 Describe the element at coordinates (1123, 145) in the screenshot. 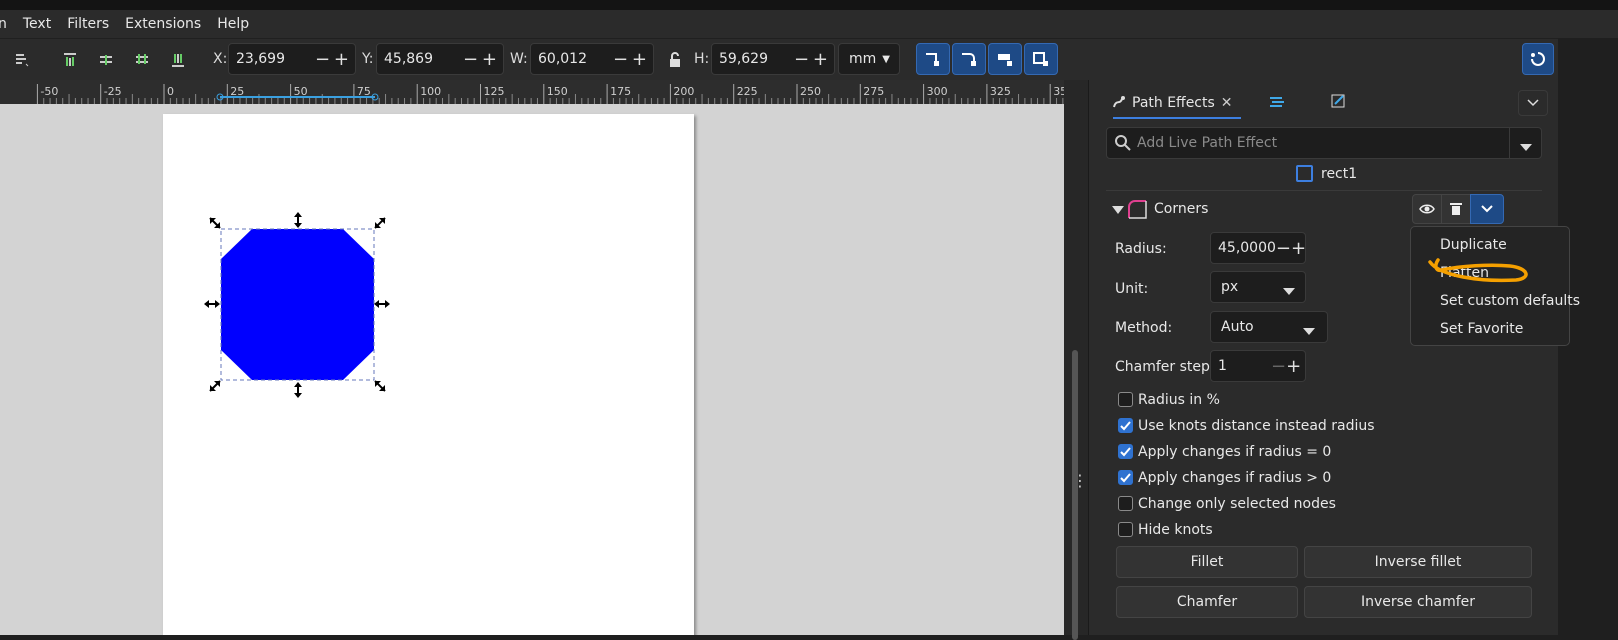

I see `search-icon` at that location.